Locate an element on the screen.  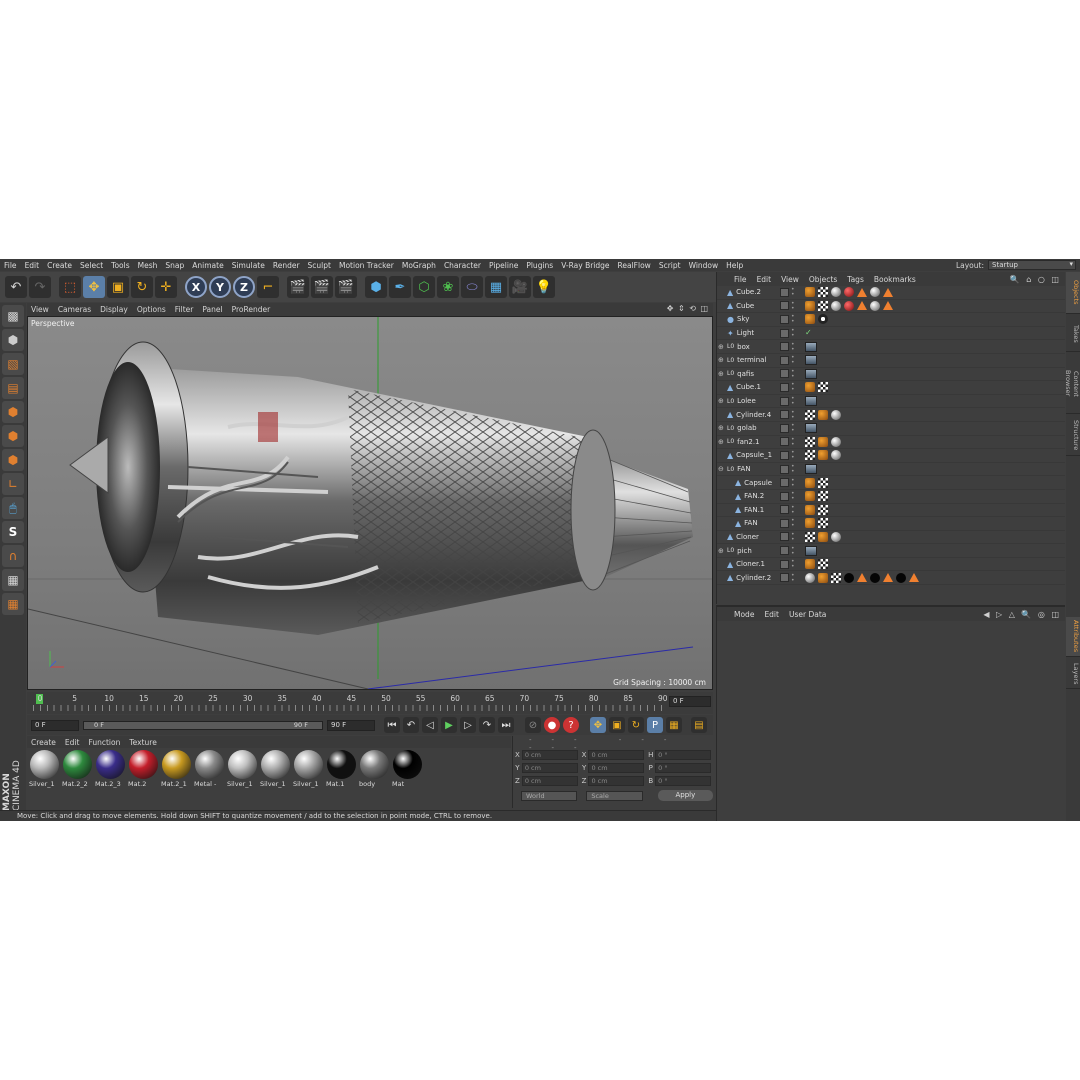
attribute-menu-user-data: User Data is located at coordinates (807, 614).